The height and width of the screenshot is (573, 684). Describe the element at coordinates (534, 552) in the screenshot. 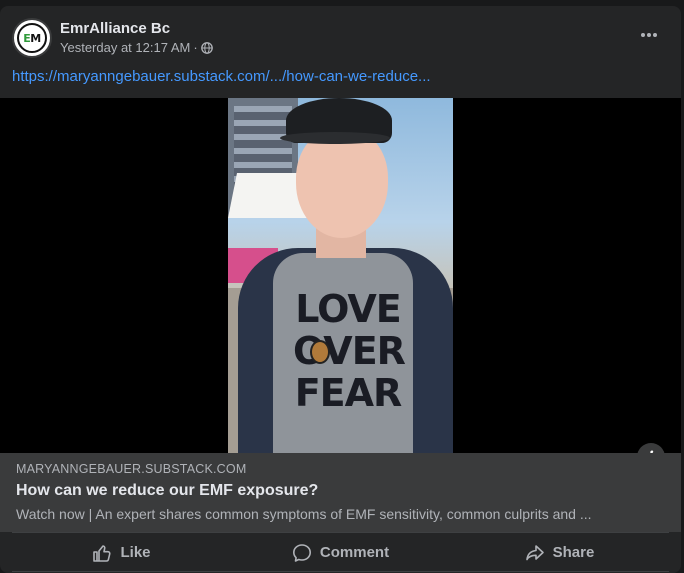

I see `share-arrow-icon` at that location.